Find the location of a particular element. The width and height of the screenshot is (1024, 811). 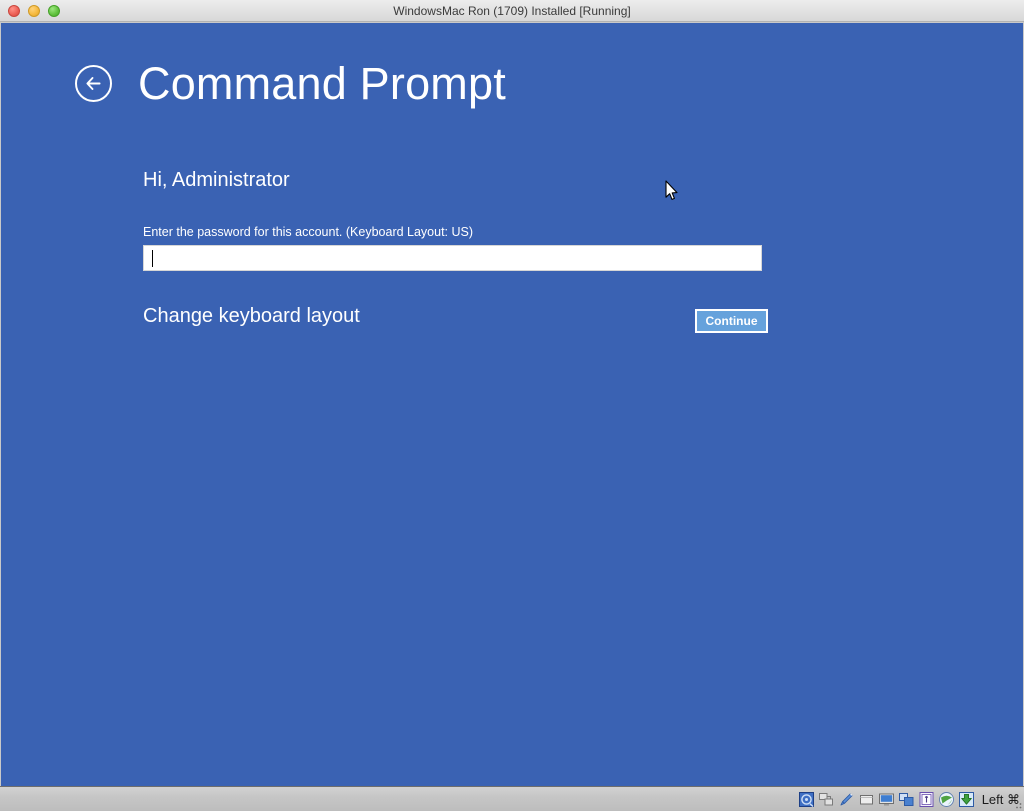

display-icon is located at coordinates (886, 799).